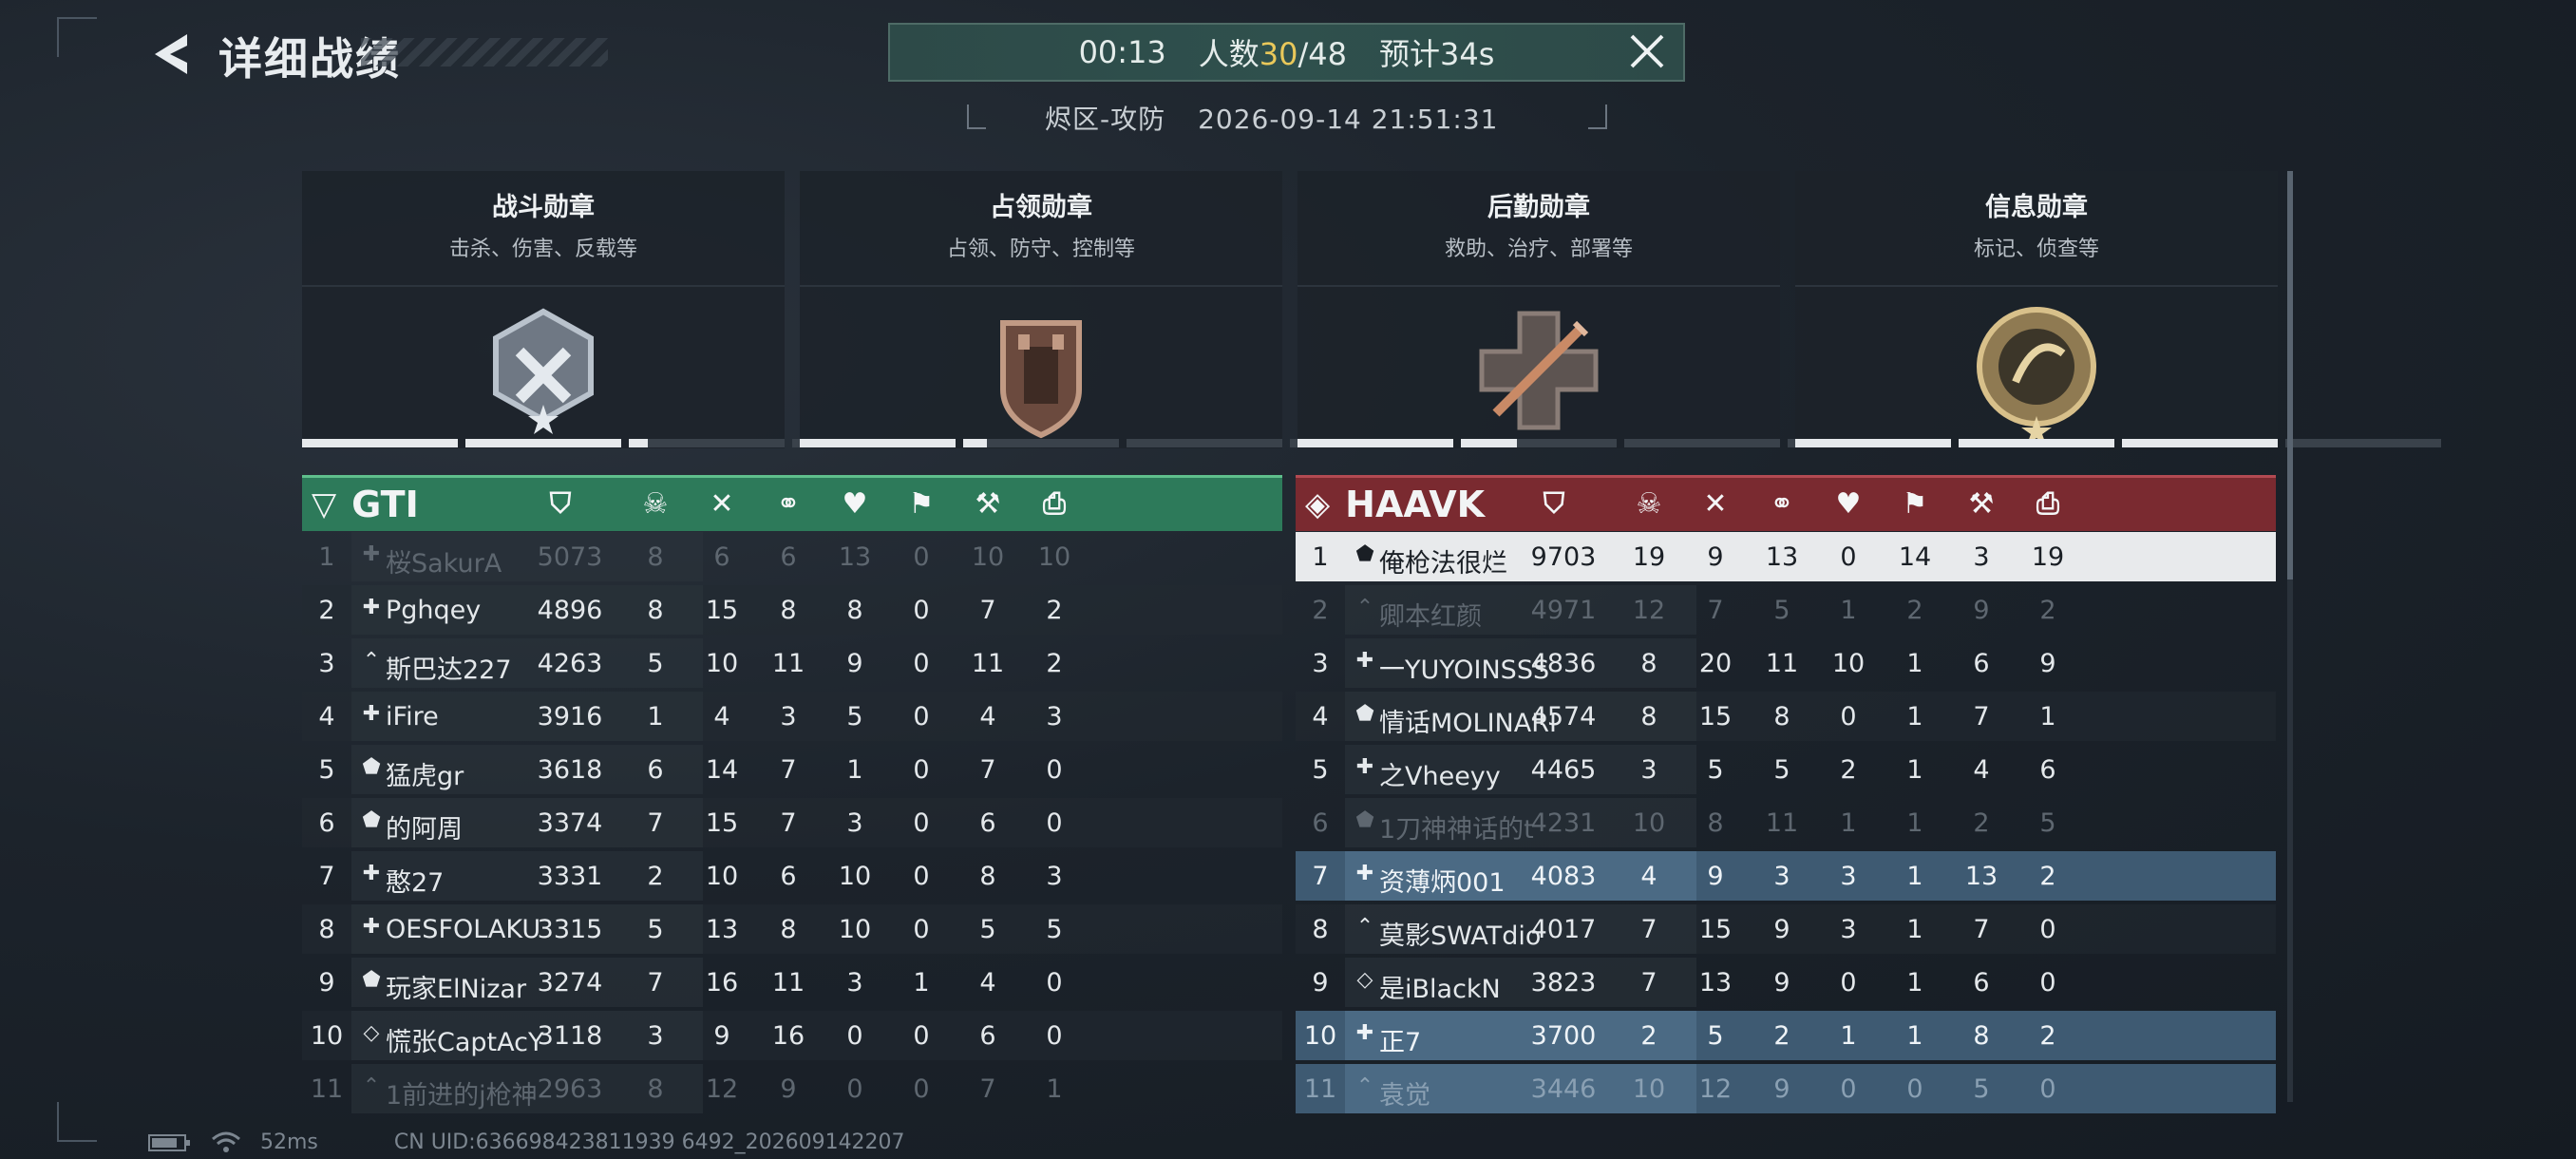 The width and height of the screenshot is (2576, 1159). I want to click on death-cross-icon: ✕, so click(722, 504).